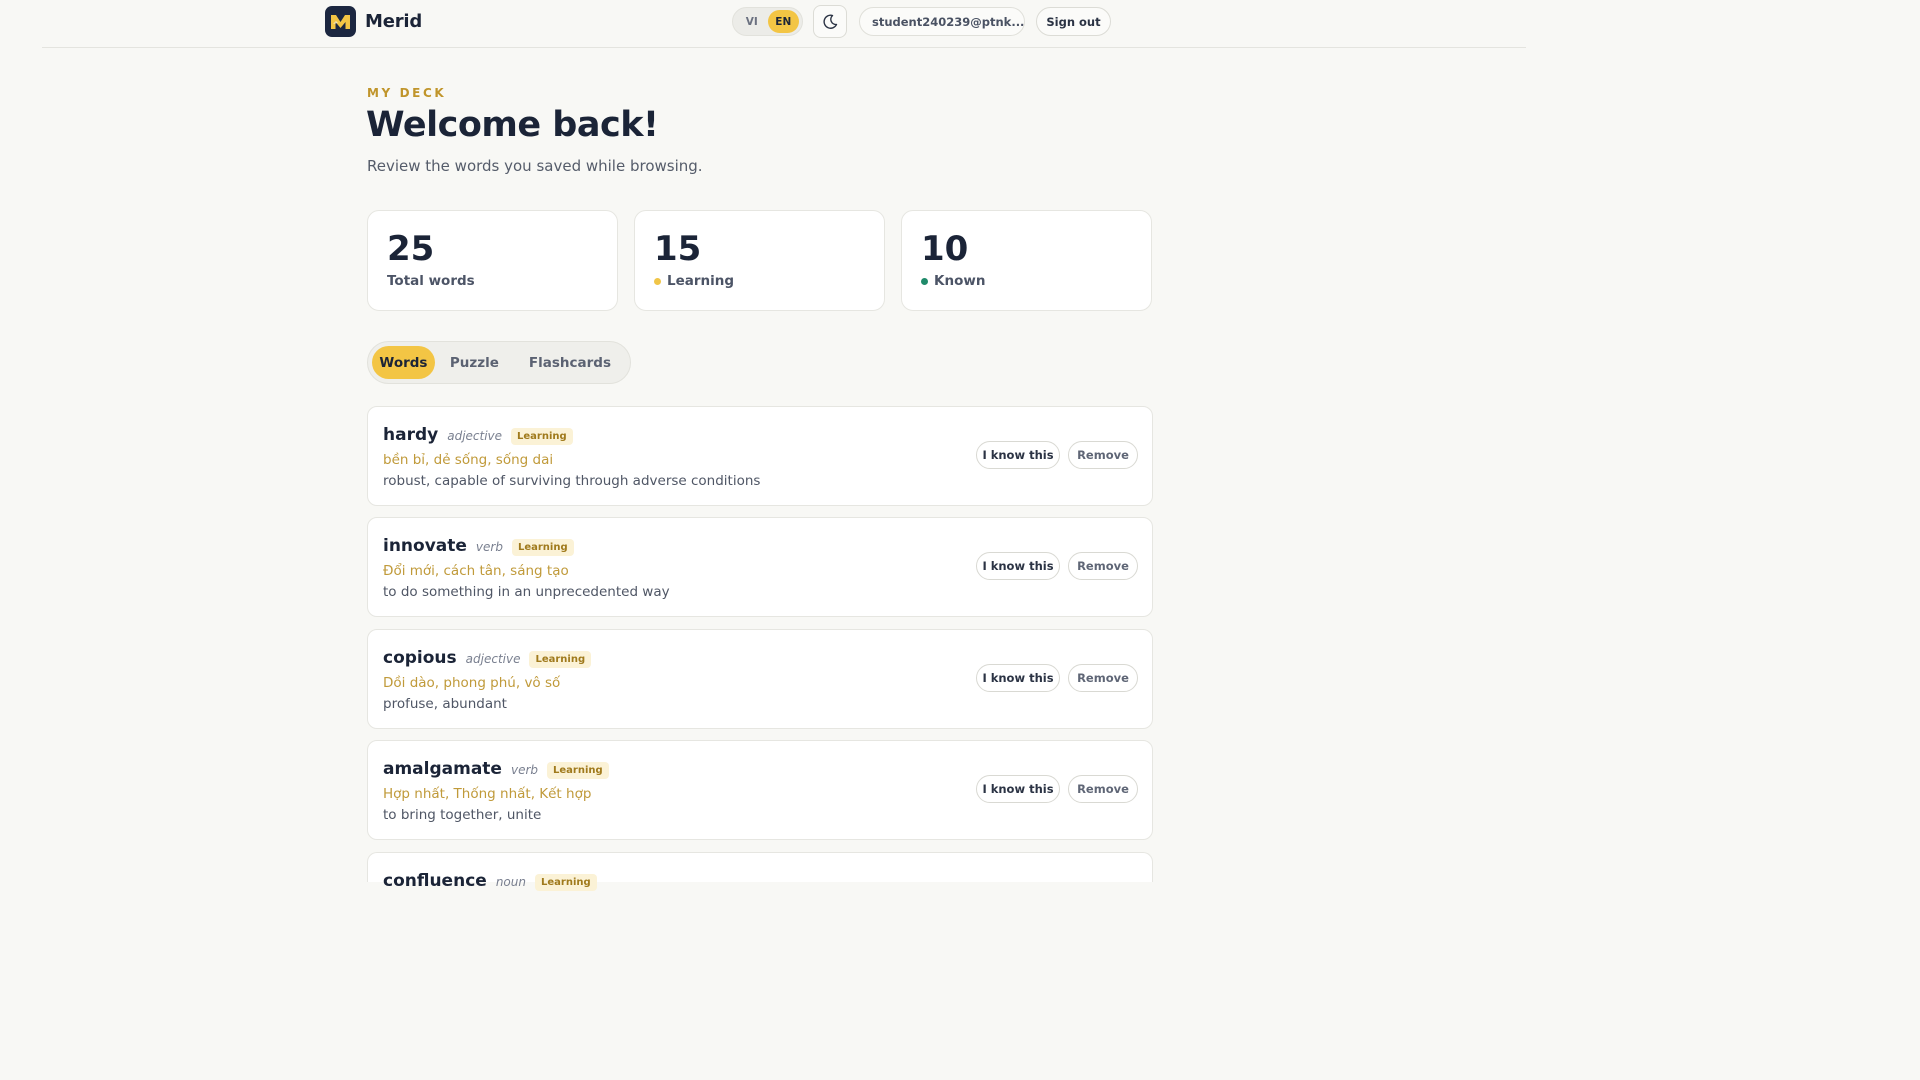  I want to click on word-definition: profuse, abundant, so click(445, 704).